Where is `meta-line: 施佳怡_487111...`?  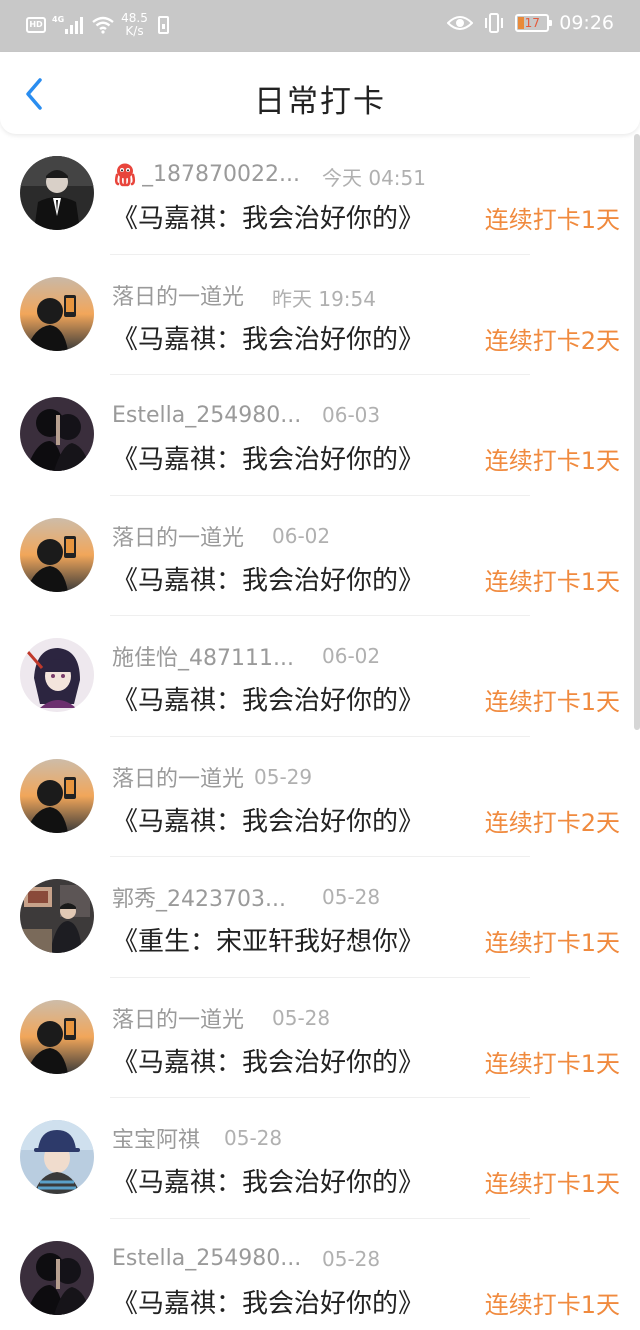 meta-line: 施佳怡_487111... is located at coordinates (203, 656).